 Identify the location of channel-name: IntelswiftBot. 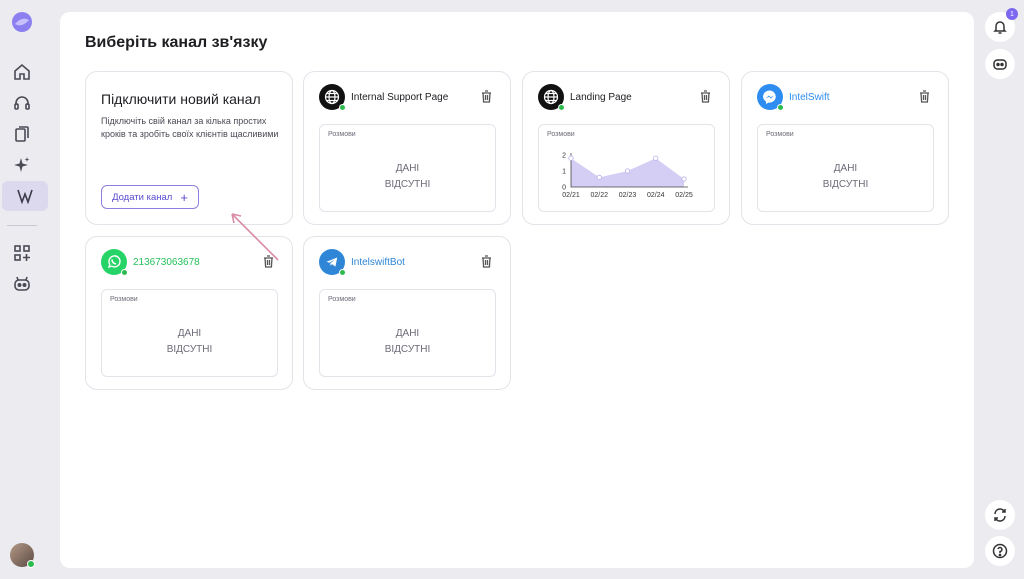
(378, 262).